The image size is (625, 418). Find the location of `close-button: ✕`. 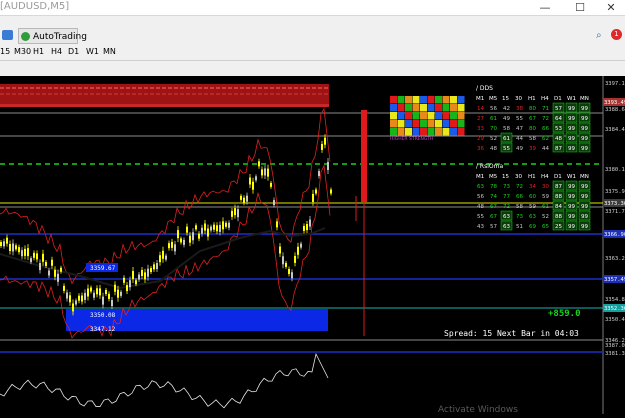

close-button: ✕ is located at coordinates (610, 8).